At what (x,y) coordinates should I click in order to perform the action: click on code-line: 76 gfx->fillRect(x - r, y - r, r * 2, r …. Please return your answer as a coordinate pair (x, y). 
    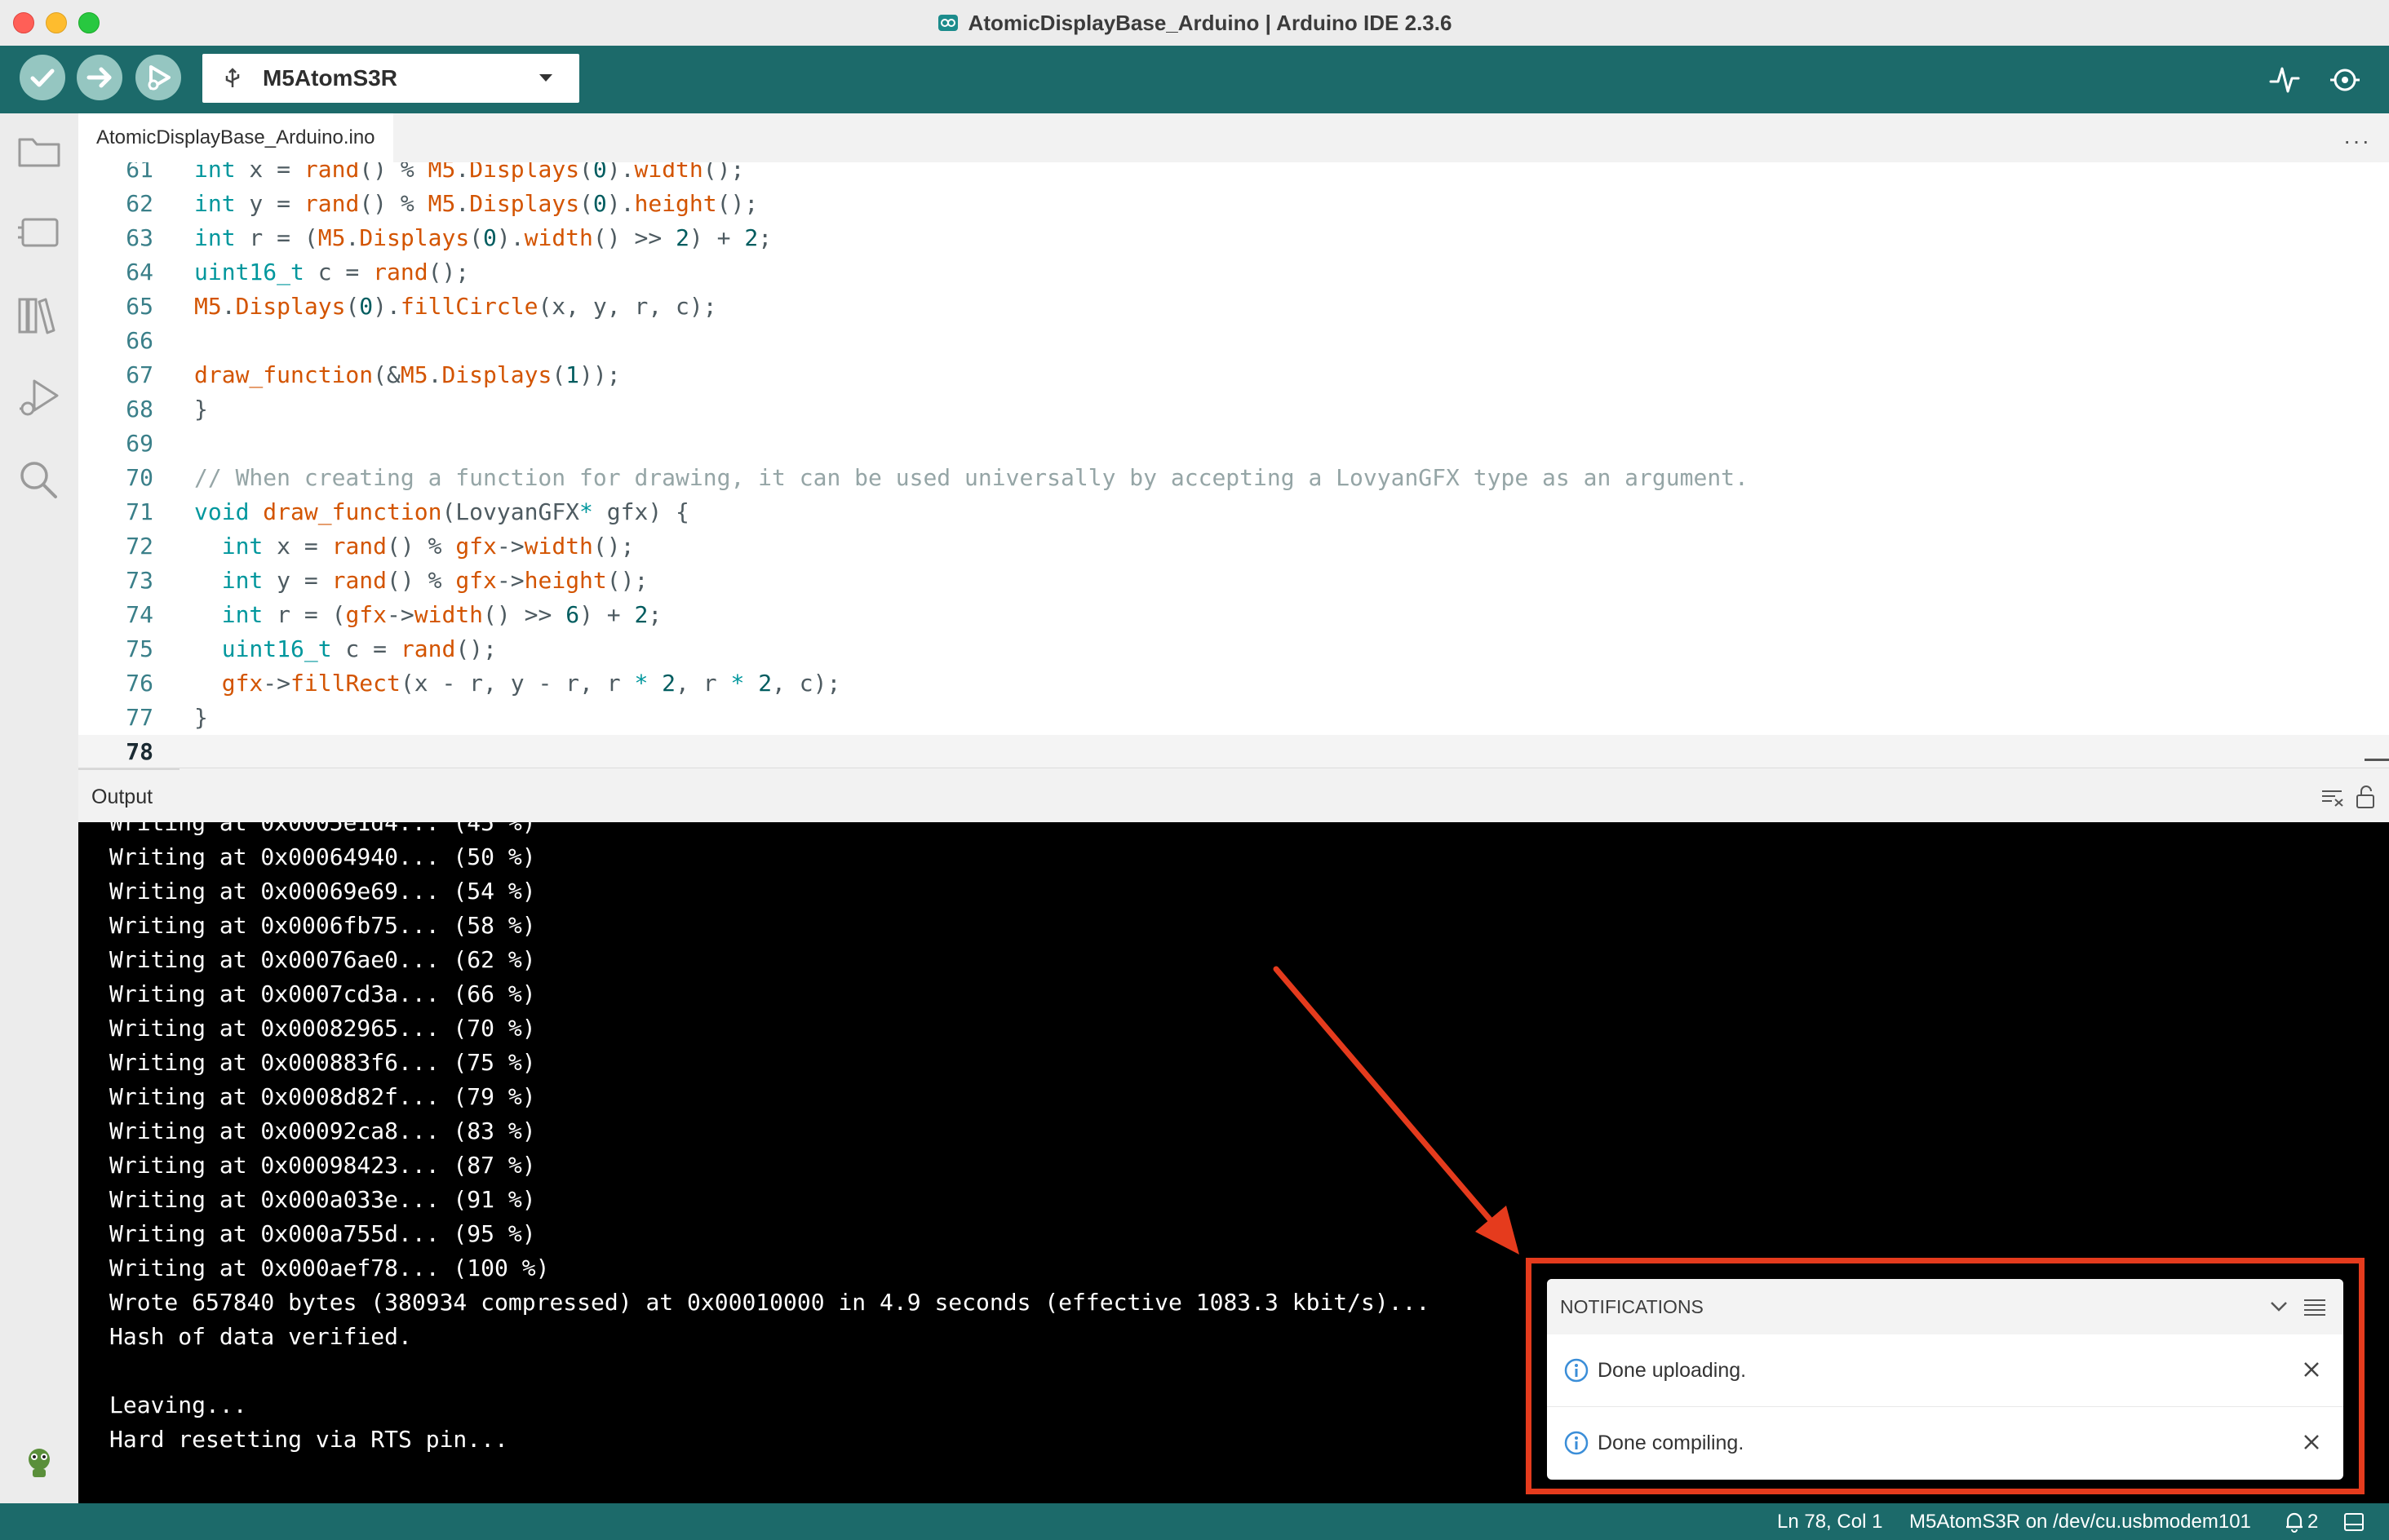
    Looking at the image, I should click on (483, 683).